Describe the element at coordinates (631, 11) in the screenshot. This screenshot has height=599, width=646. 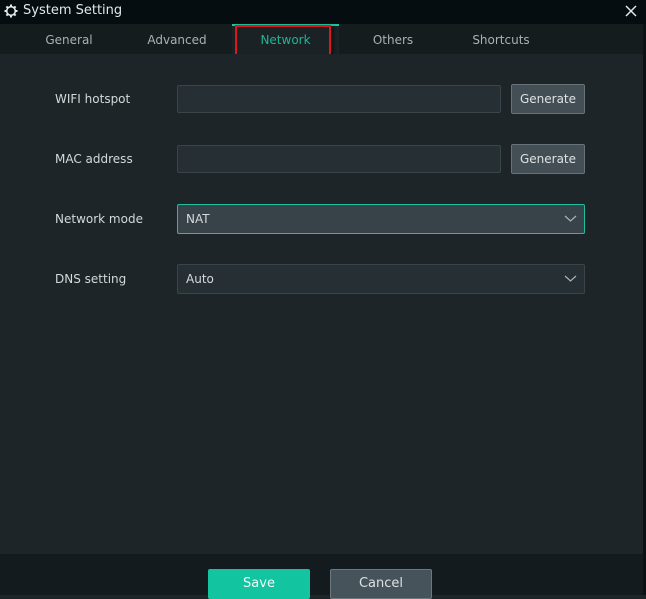
I see `close-icon` at that location.